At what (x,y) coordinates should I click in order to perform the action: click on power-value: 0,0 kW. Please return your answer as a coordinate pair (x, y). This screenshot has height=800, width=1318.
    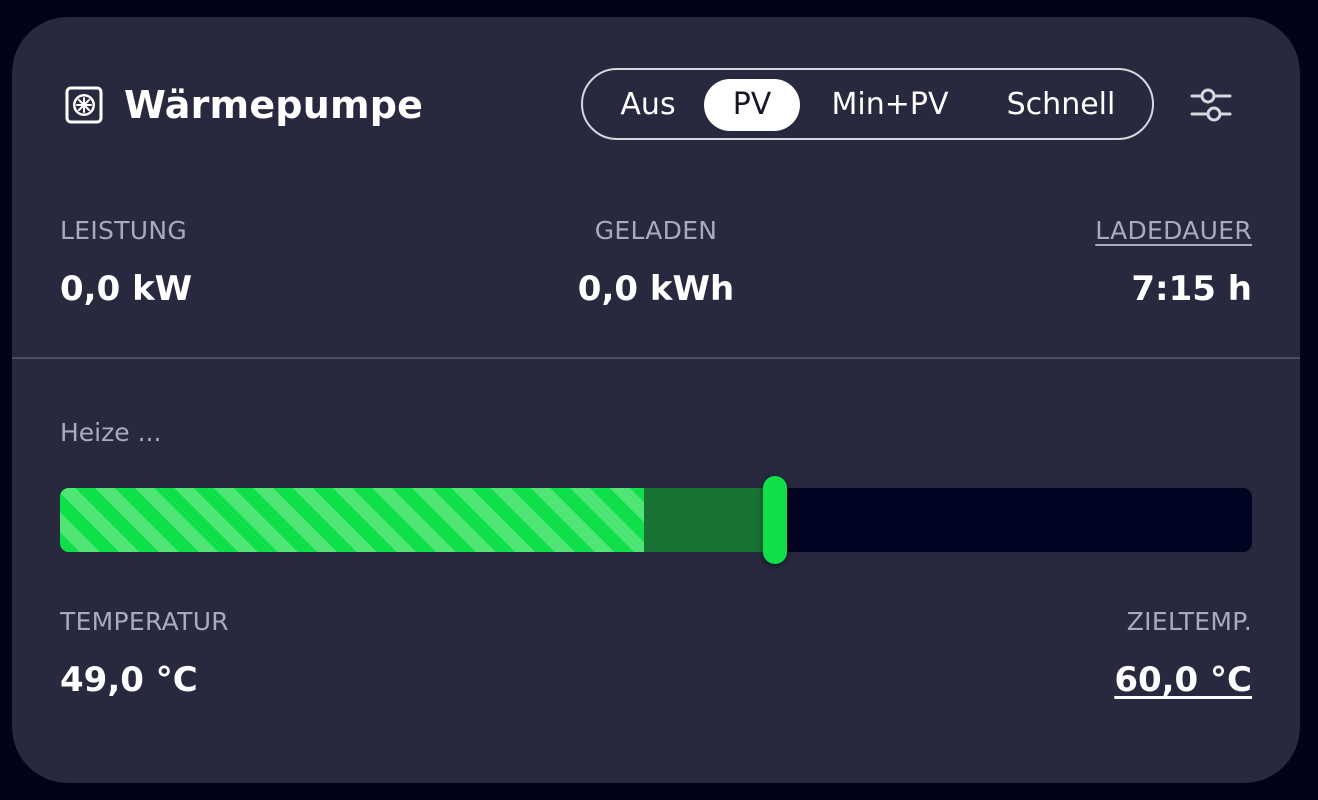
    Looking at the image, I should click on (126, 289).